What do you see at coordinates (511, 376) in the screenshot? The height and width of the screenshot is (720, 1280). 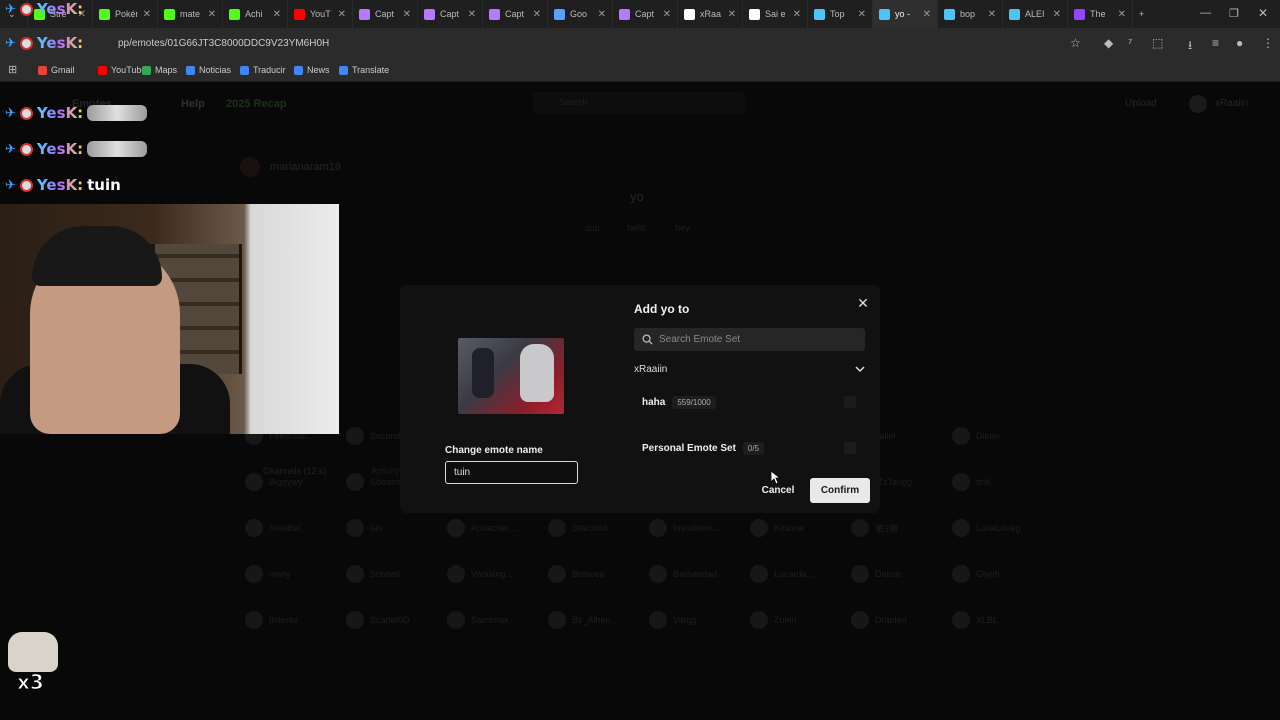 I see `emote-preview-image` at bounding box center [511, 376].